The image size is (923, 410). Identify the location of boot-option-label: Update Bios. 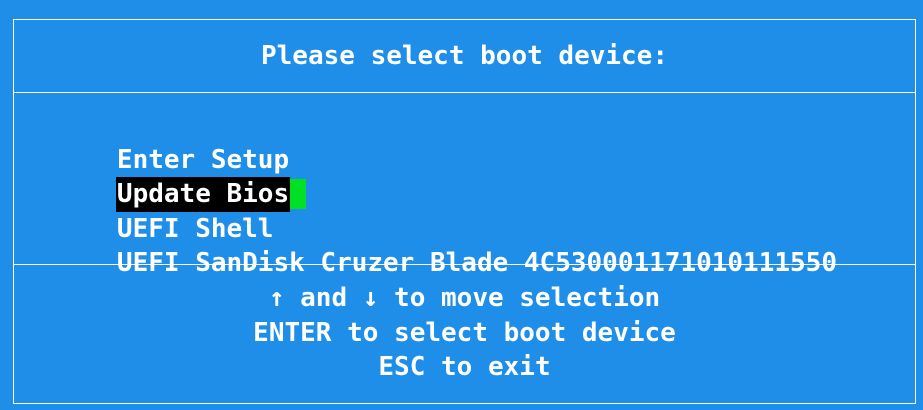
(203, 194).